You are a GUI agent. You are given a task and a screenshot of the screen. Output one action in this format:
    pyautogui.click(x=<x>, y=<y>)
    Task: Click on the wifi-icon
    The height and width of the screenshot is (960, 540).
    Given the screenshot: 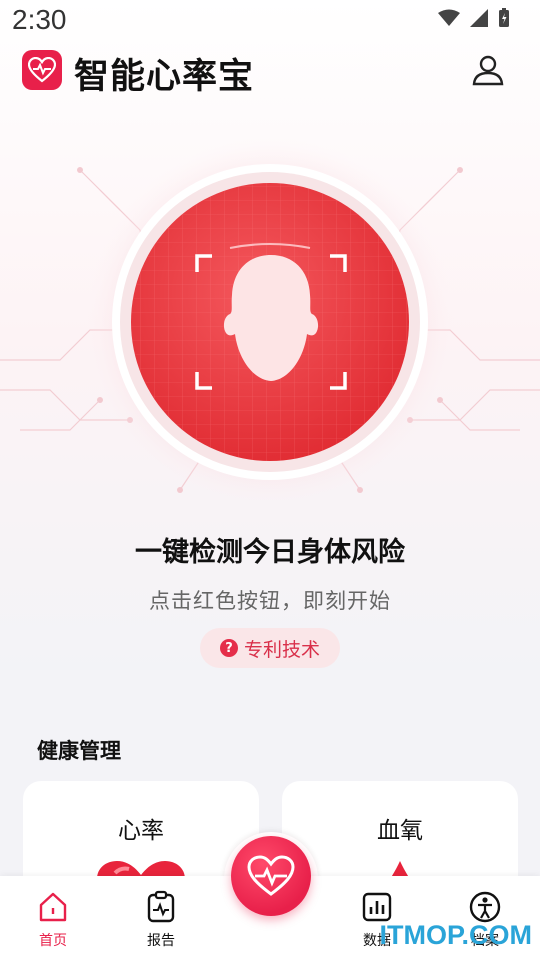 What is the action you would take?
    pyautogui.click(x=449, y=17)
    